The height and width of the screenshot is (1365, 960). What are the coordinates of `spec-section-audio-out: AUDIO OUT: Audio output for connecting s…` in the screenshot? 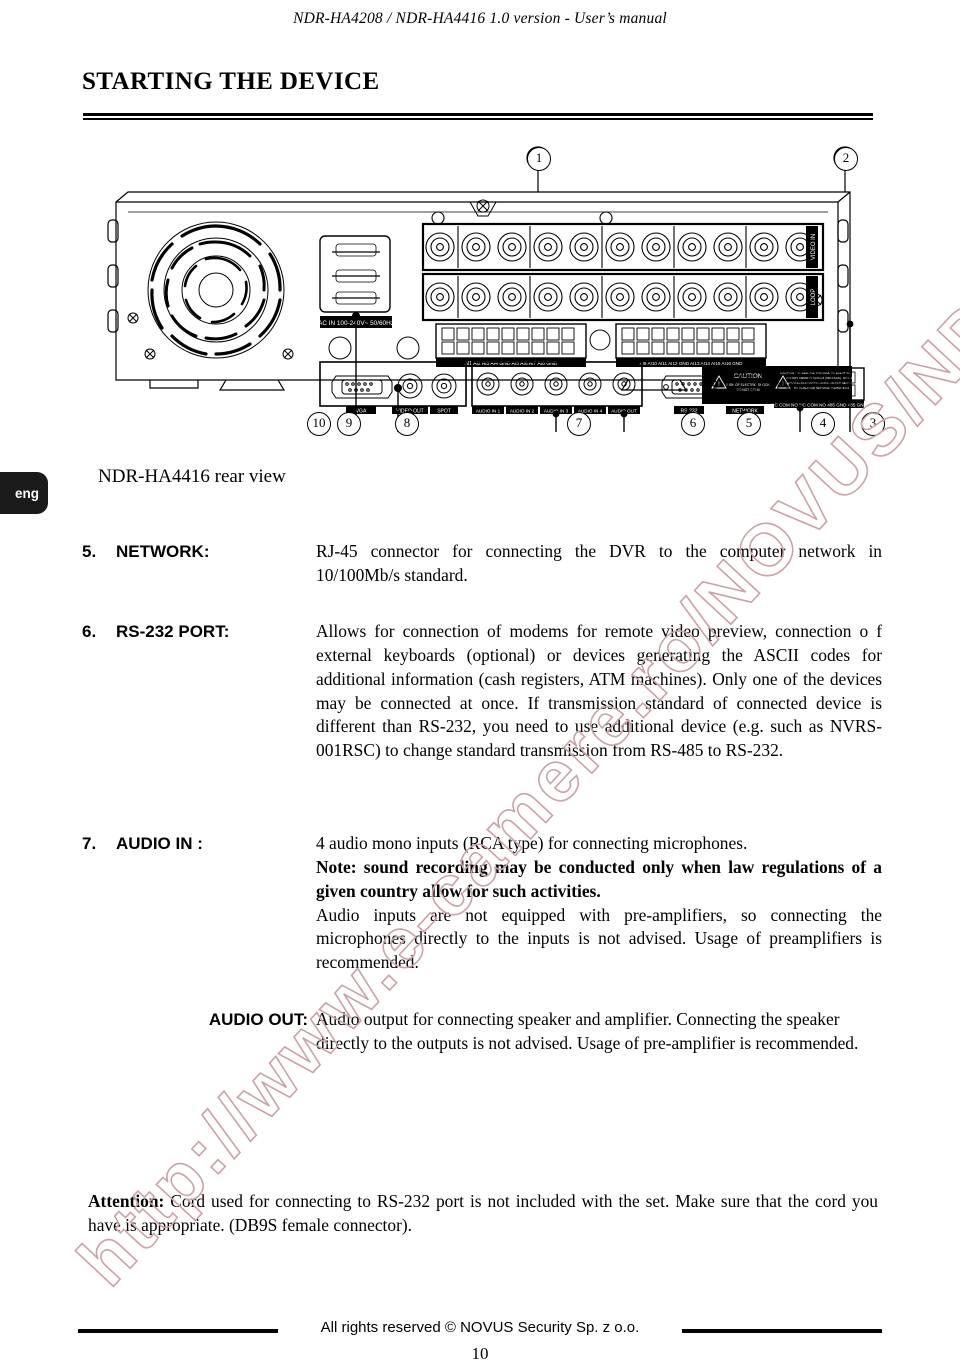 It's located at (482, 1032).